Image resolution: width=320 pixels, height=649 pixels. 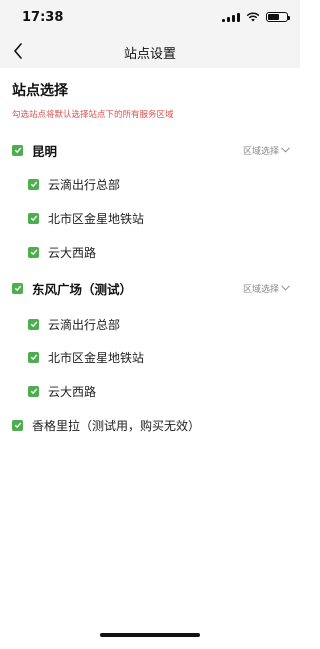 What do you see at coordinates (40, 91) in the screenshot?
I see `section-title: 站点选择` at bounding box center [40, 91].